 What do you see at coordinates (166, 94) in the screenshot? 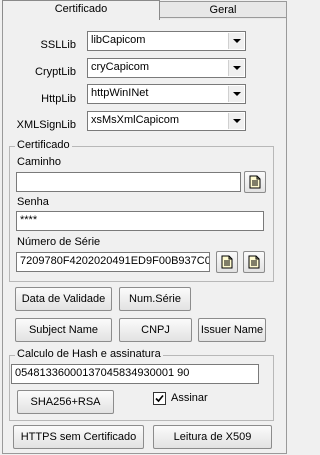
I see `httplib-select: httpWinINet` at bounding box center [166, 94].